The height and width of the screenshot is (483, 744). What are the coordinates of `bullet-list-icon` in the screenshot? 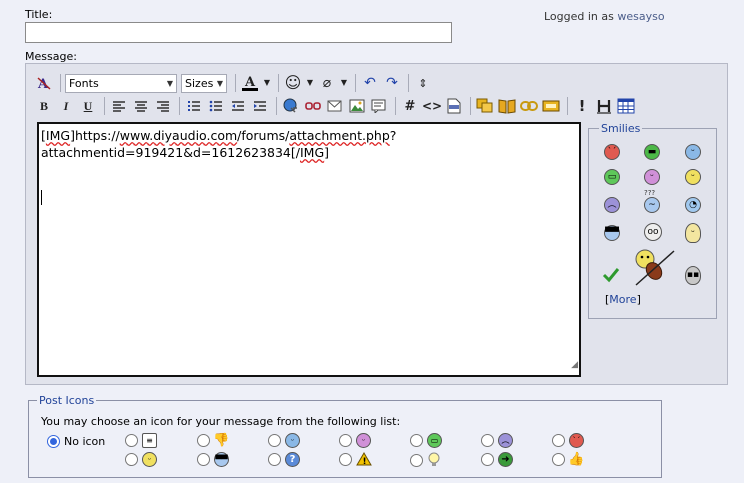 It's located at (216, 106).